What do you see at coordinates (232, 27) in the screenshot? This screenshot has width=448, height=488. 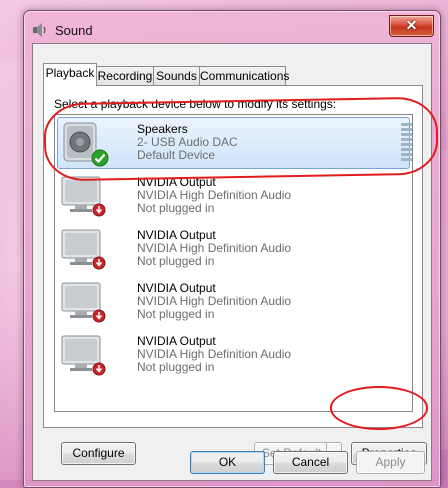 I see `title-bar: Sound ✕` at bounding box center [232, 27].